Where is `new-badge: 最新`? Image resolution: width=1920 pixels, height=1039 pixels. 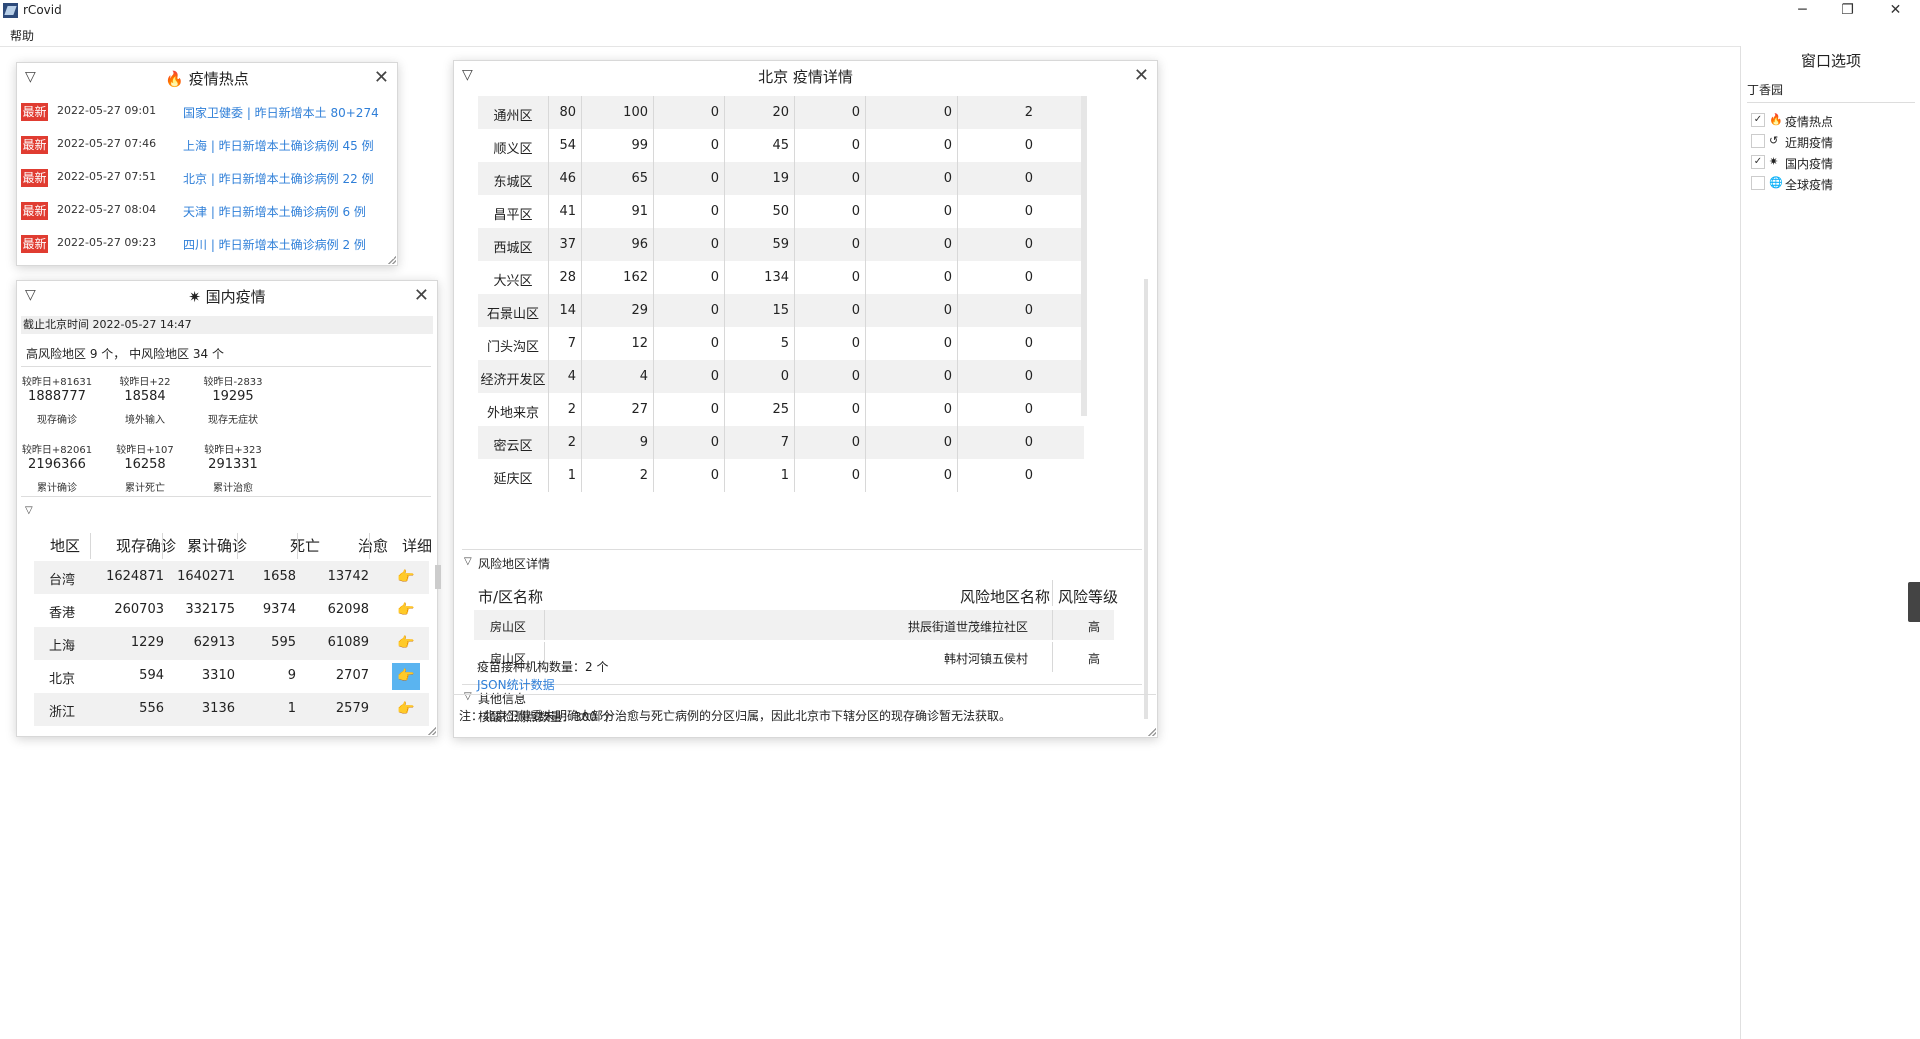
new-badge: 最新 is located at coordinates (34, 112).